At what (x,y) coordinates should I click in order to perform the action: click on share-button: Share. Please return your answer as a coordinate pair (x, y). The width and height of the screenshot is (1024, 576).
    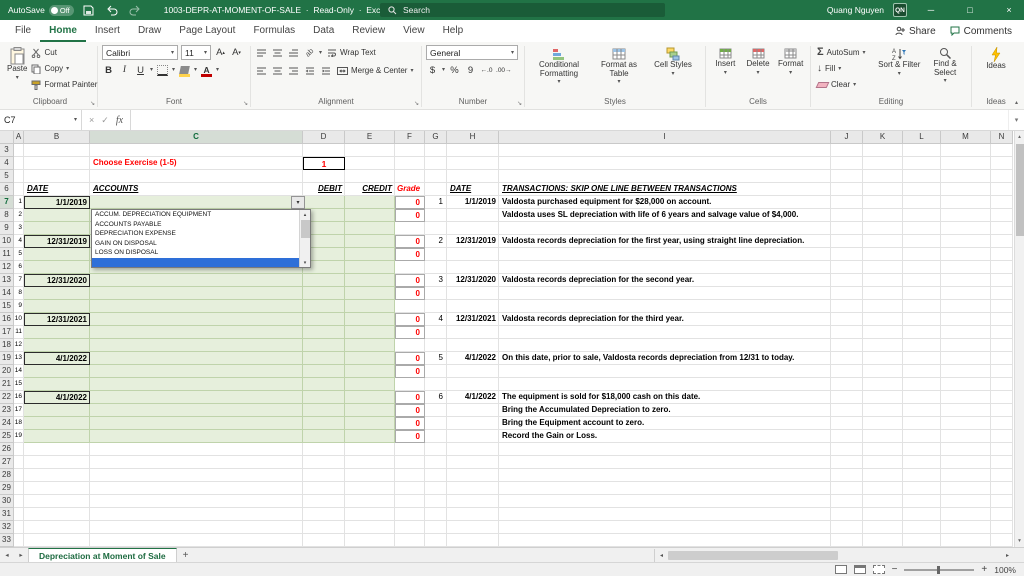
    Looking at the image, I should click on (915, 31).